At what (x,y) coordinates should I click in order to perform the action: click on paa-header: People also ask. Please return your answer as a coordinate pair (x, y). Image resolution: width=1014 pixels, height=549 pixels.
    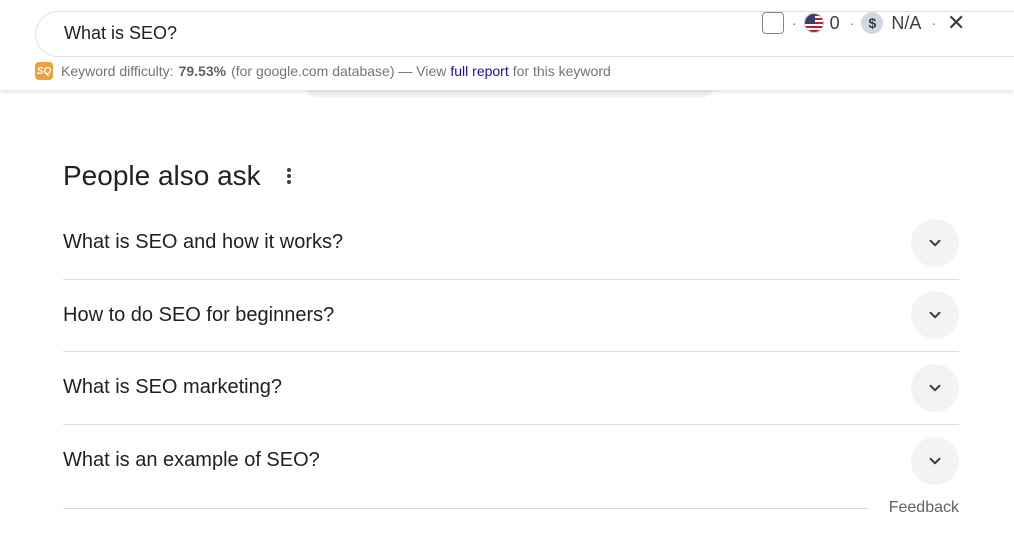
    Looking at the image, I should click on (177, 176).